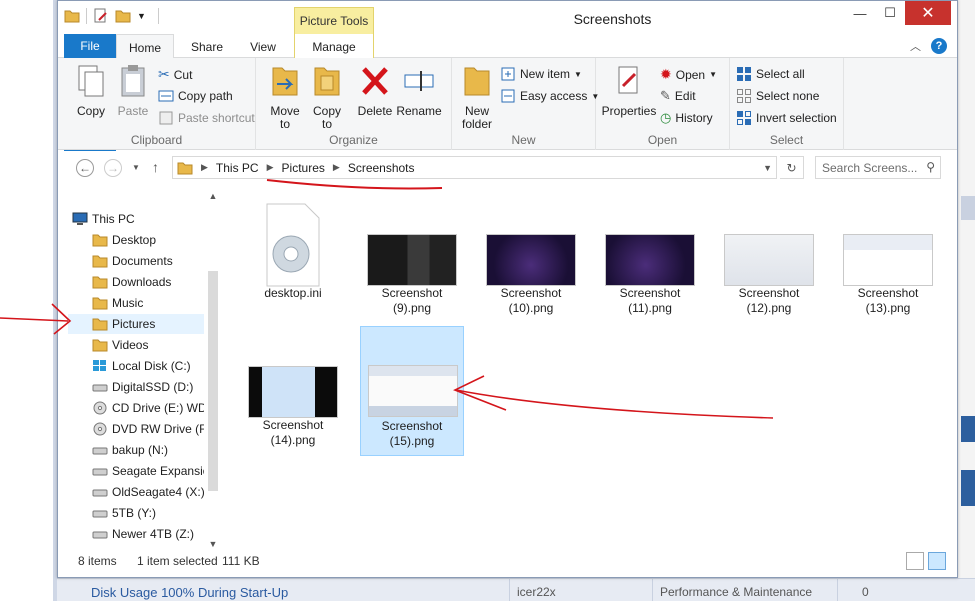 This screenshot has width=975, height=601. I want to click on large-icons-view-button, so click(937, 561).